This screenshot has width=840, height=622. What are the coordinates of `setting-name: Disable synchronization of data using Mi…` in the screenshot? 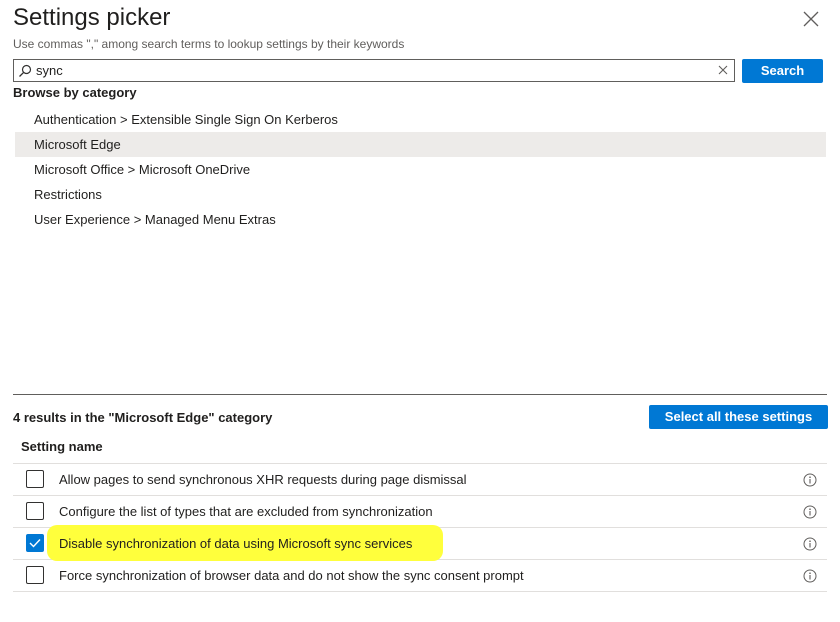 It's located at (236, 543).